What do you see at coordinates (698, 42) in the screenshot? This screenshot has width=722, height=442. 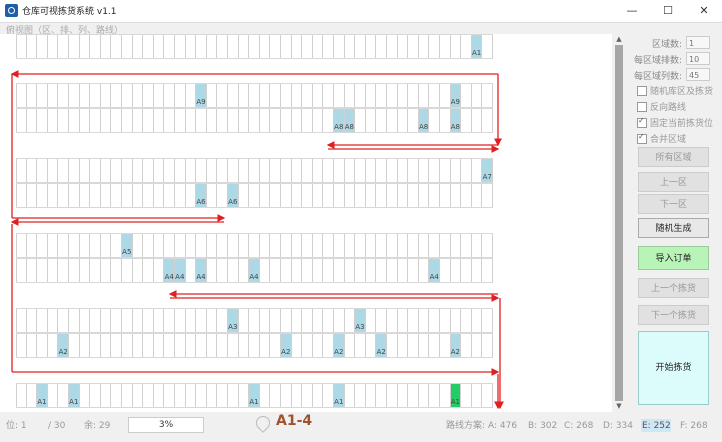 I see `zones-input: 1` at bounding box center [698, 42].